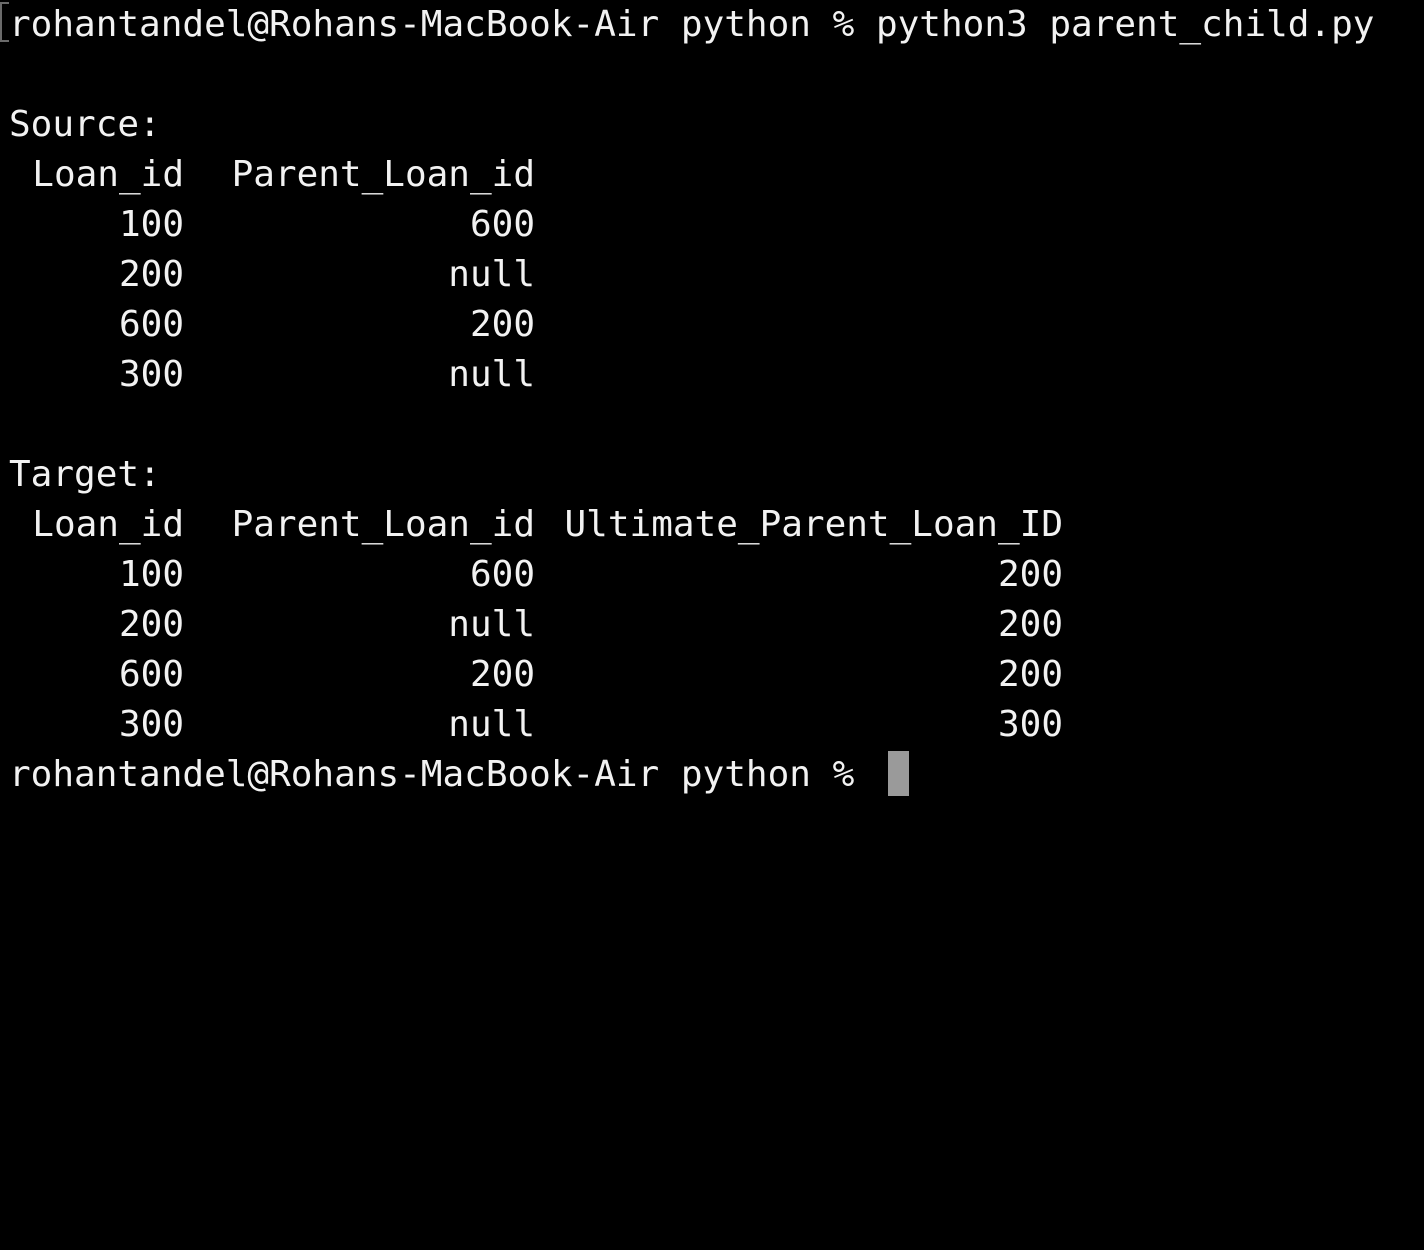 The height and width of the screenshot is (1250, 1424). I want to click on source-cell-parent-loan-id: 200, so click(502, 324).